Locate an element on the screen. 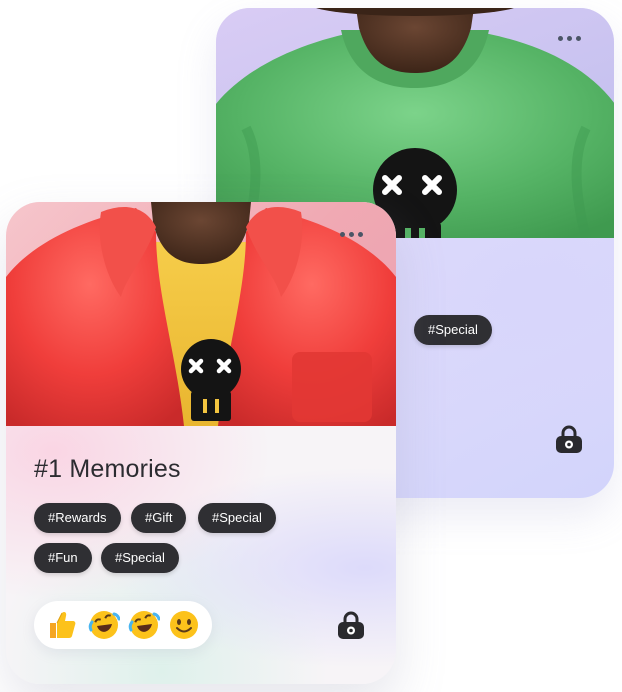 Image resolution: width=622 pixels, height=692 pixels. tag-special-2: #Special is located at coordinates (140, 558).